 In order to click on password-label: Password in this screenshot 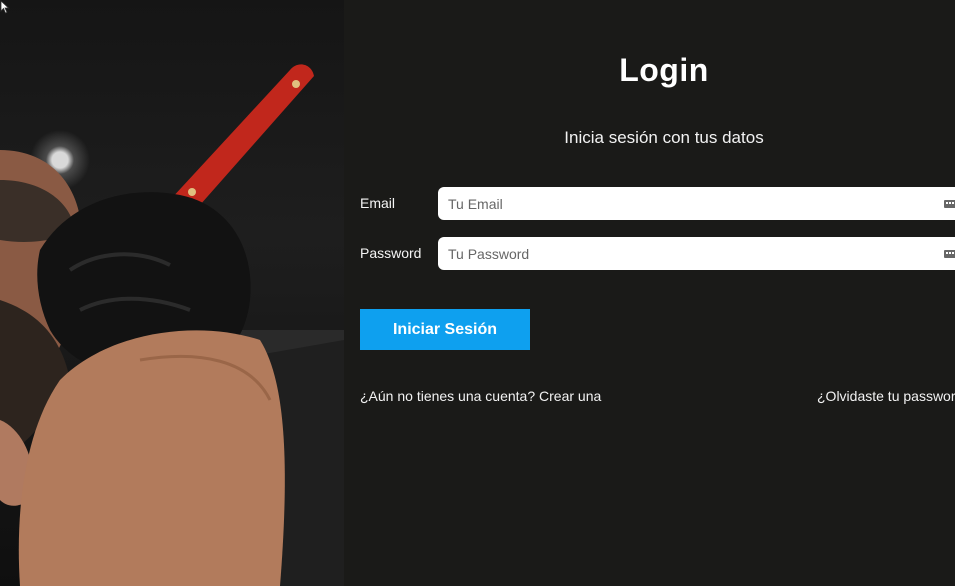, I will do `click(391, 253)`.